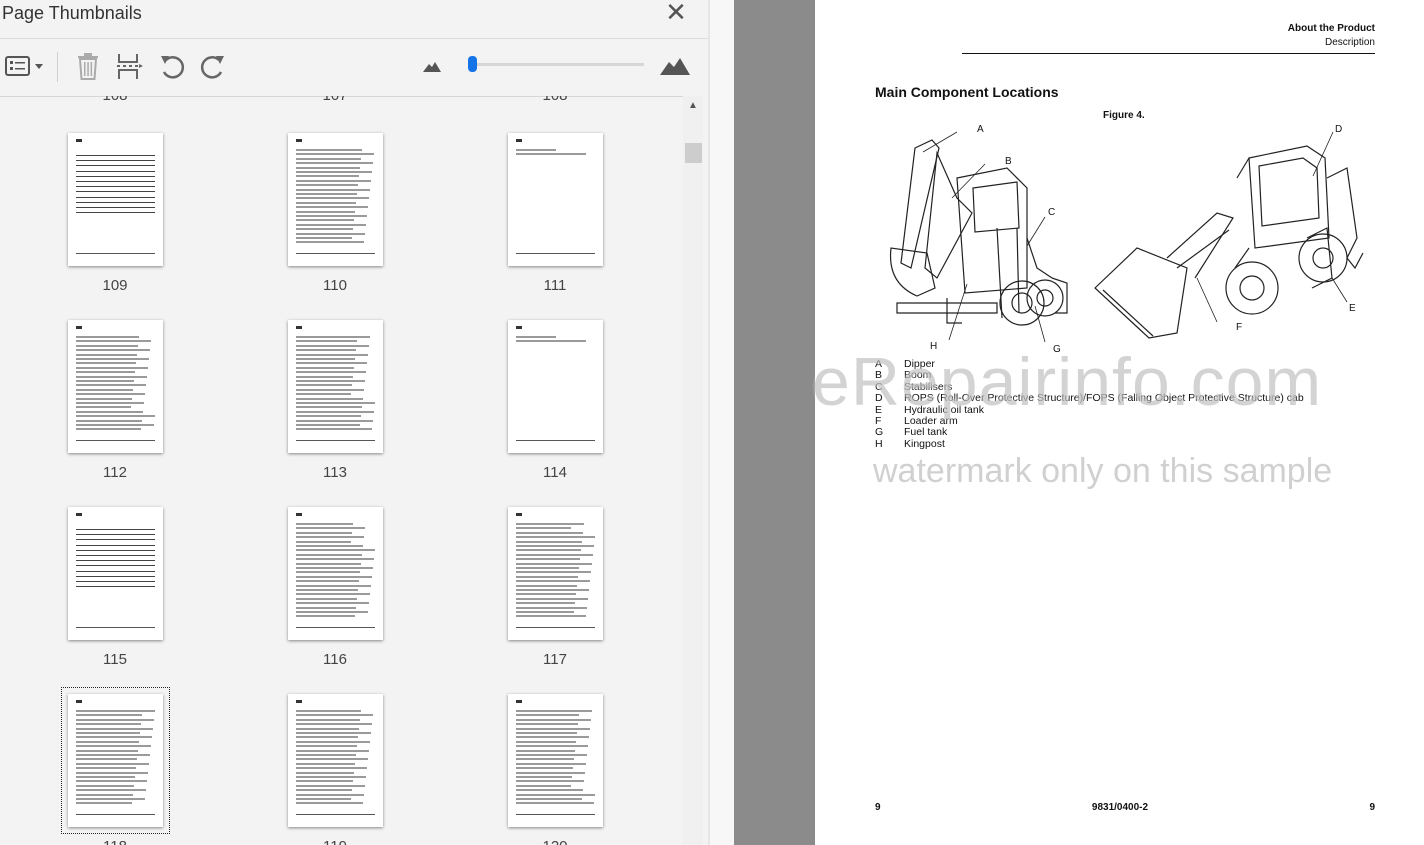 The width and height of the screenshot is (1424, 845). I want to click on scroll-up-arrow-icon: ▲, so click(693, 106).